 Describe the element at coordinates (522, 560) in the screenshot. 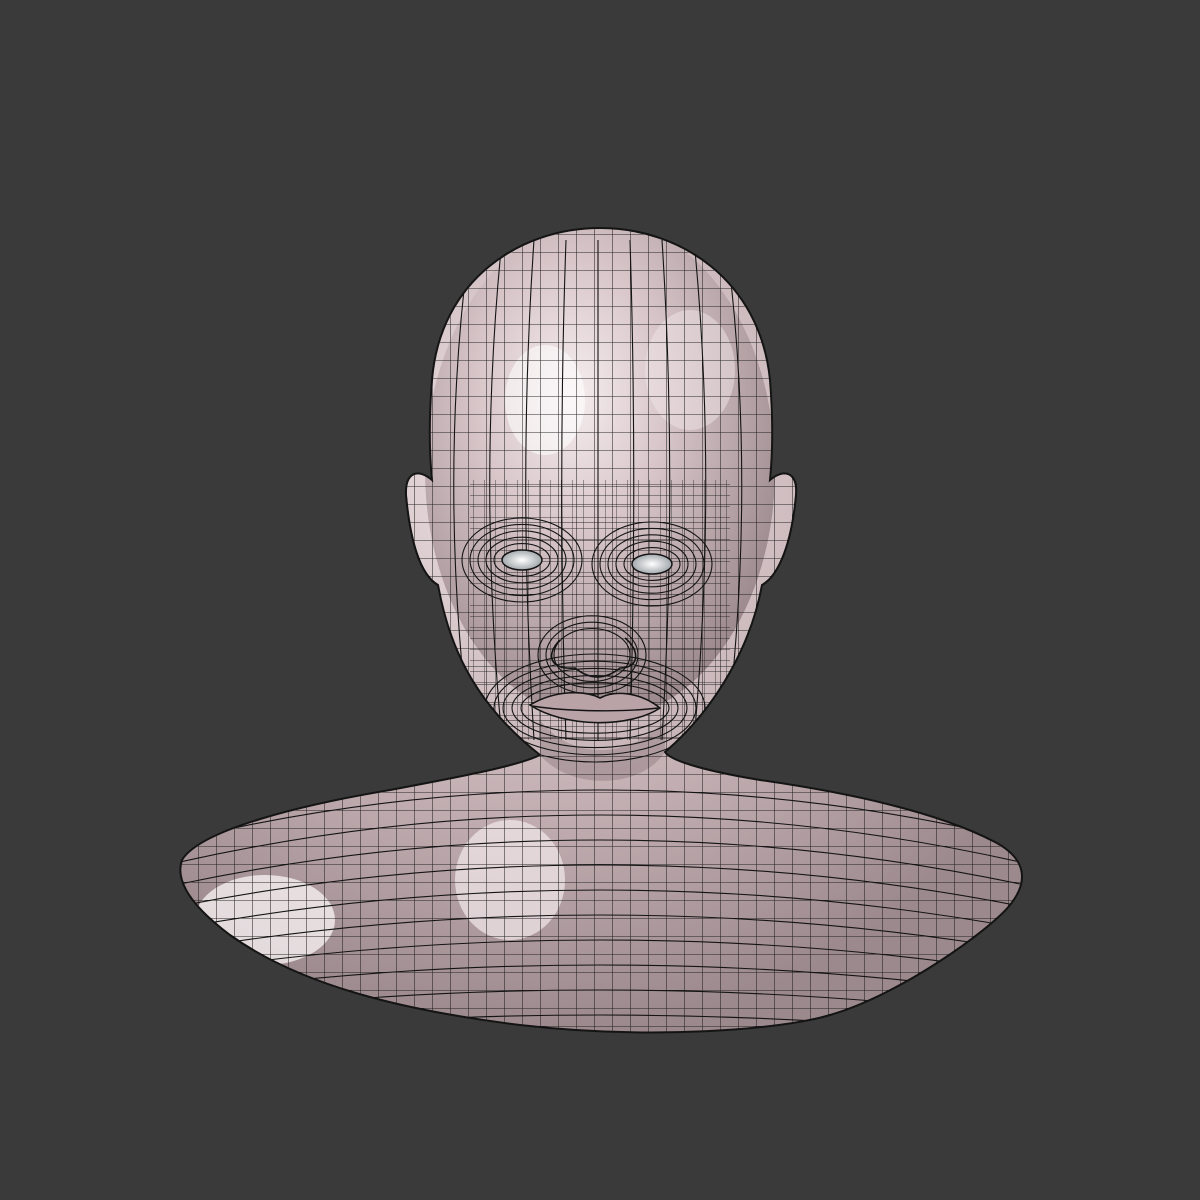

I see `left-eye` at that location.